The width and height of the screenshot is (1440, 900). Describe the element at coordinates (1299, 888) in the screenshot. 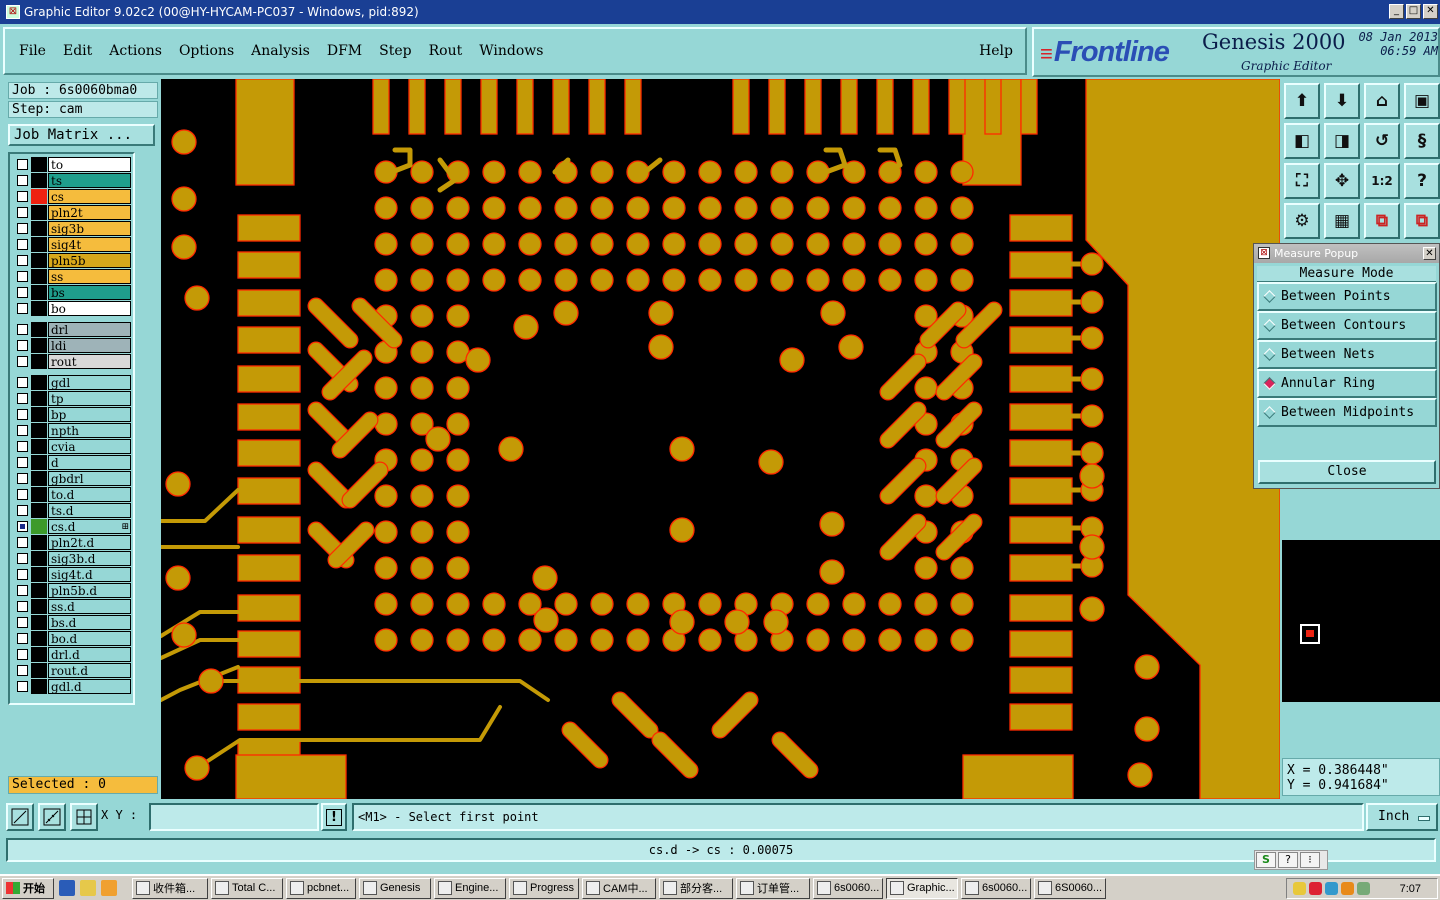

I see `tray-network-icon` at that location.